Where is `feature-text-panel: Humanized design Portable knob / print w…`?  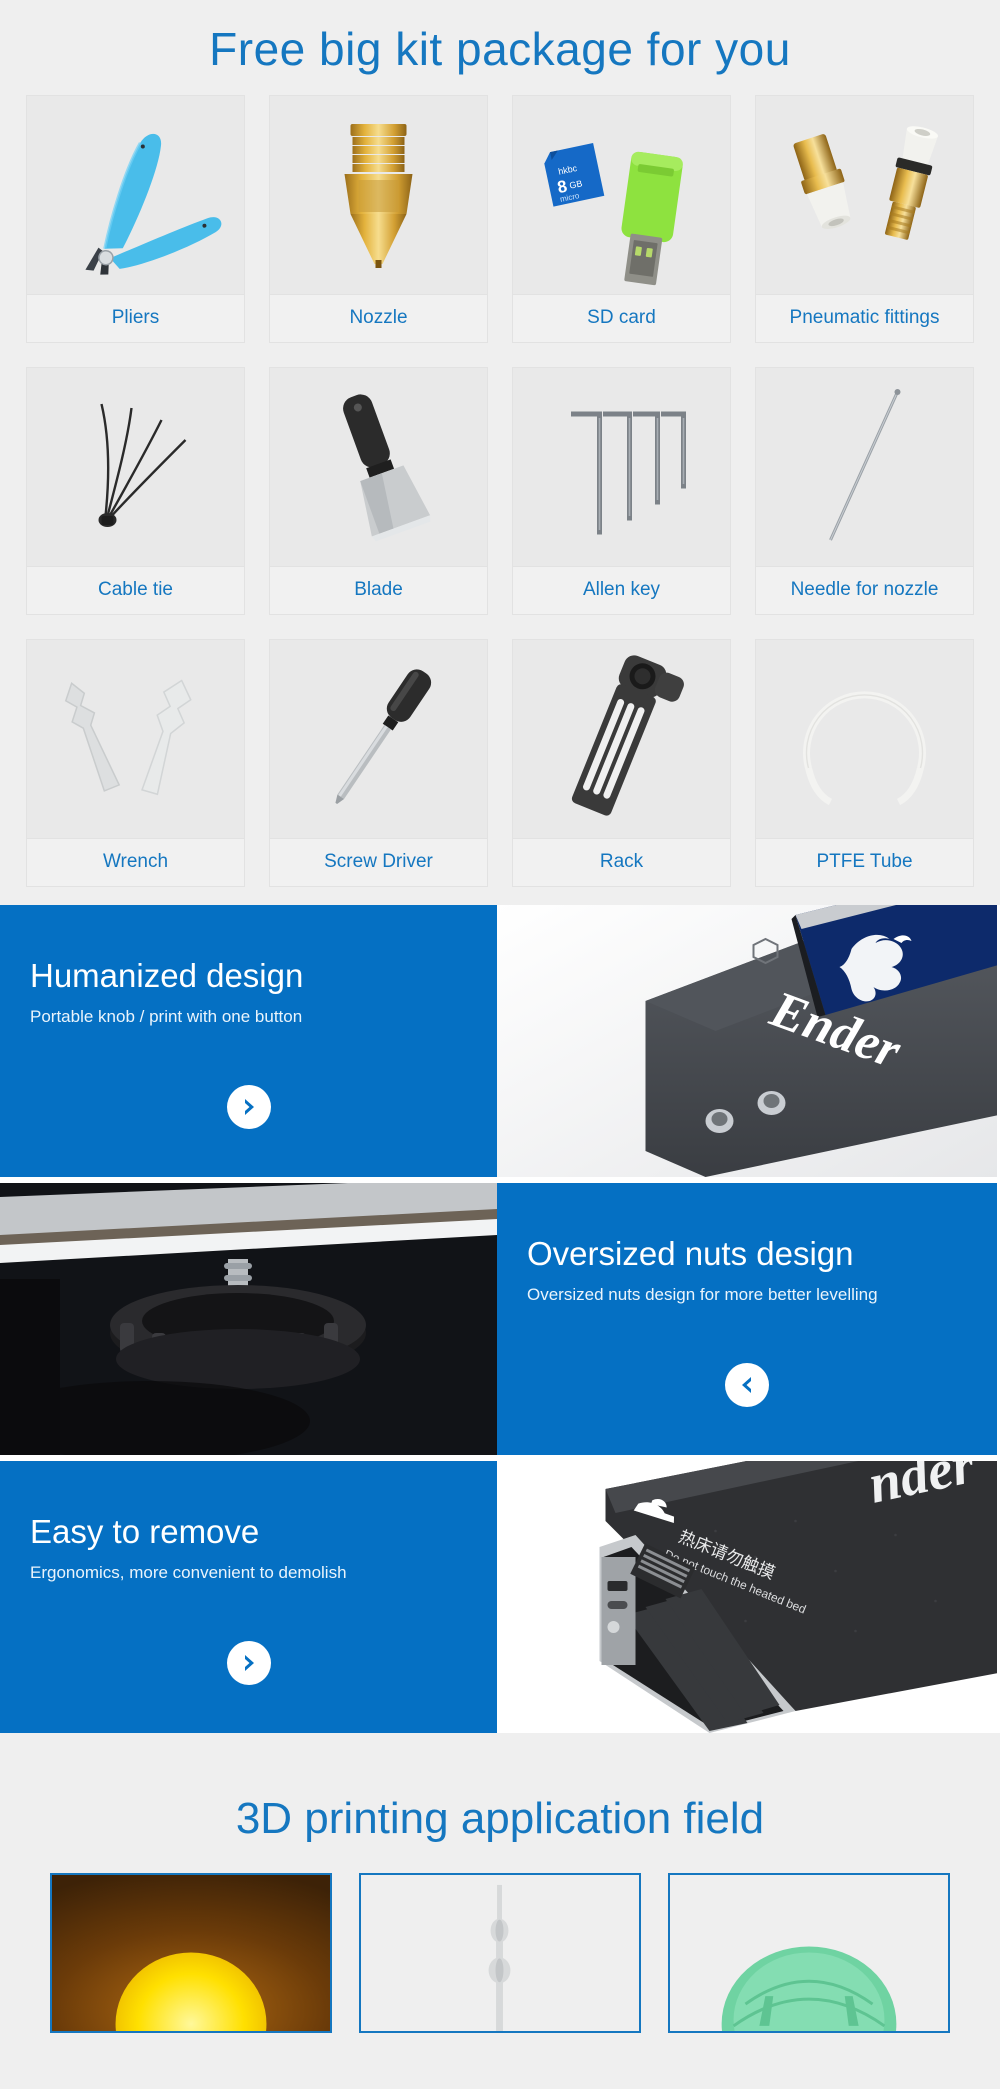 feature-text-panel: Humanized design Portable knob / print w… is located at coordinates (248, 1040).